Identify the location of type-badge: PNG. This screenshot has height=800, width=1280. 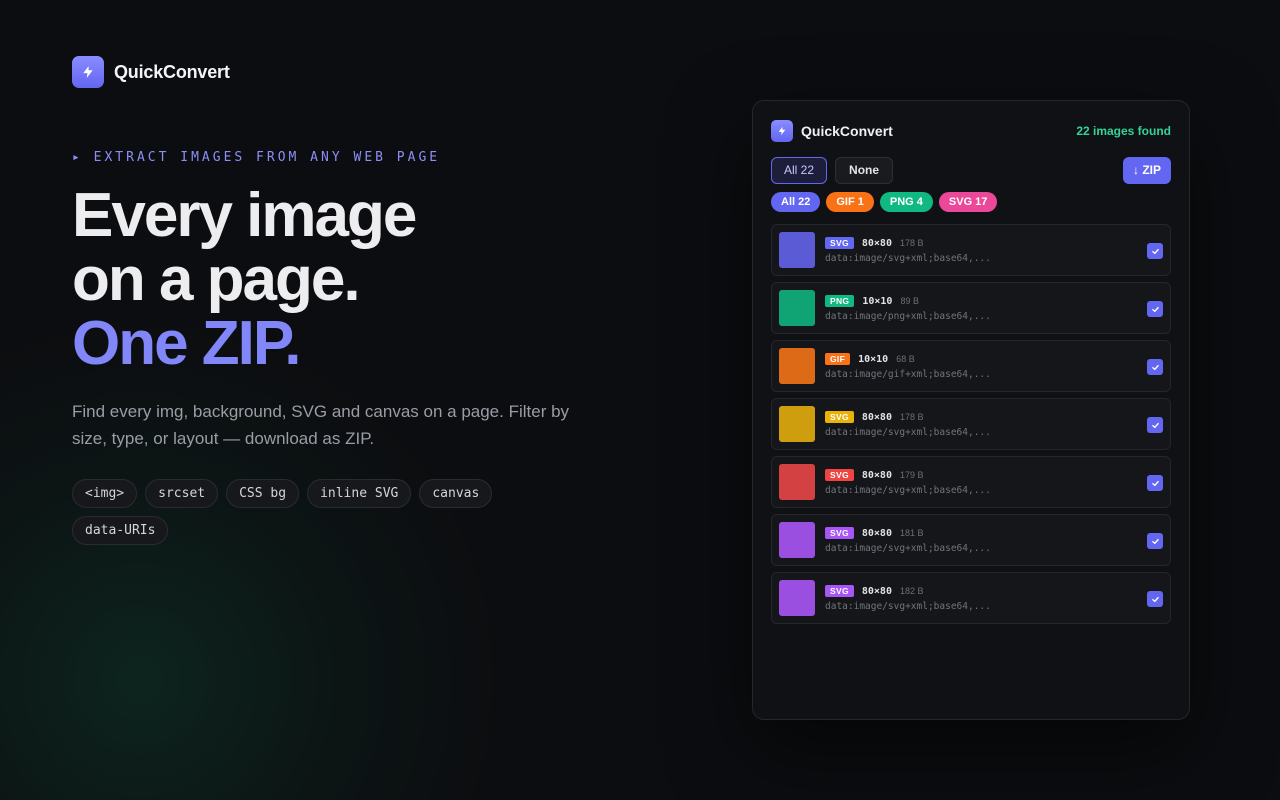
(840, 301).